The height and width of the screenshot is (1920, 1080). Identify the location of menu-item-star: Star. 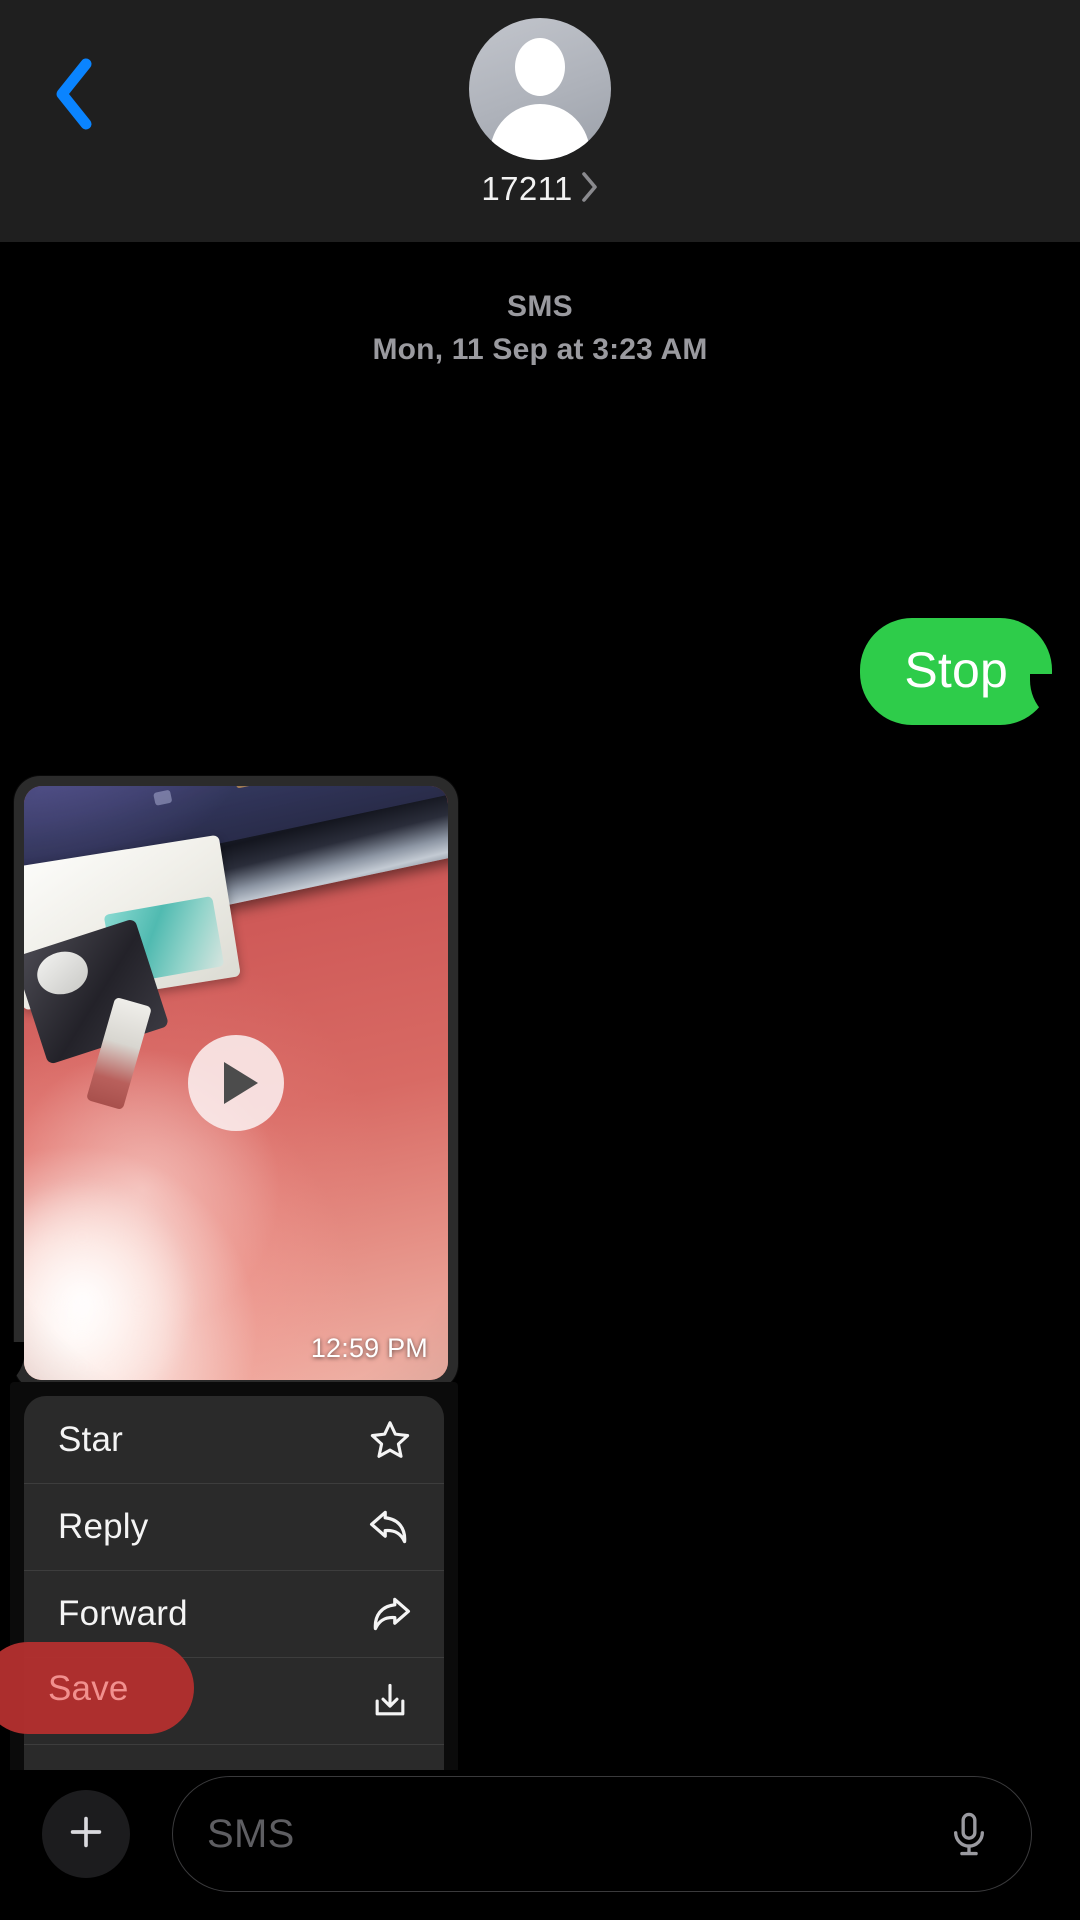
(234, 1439).